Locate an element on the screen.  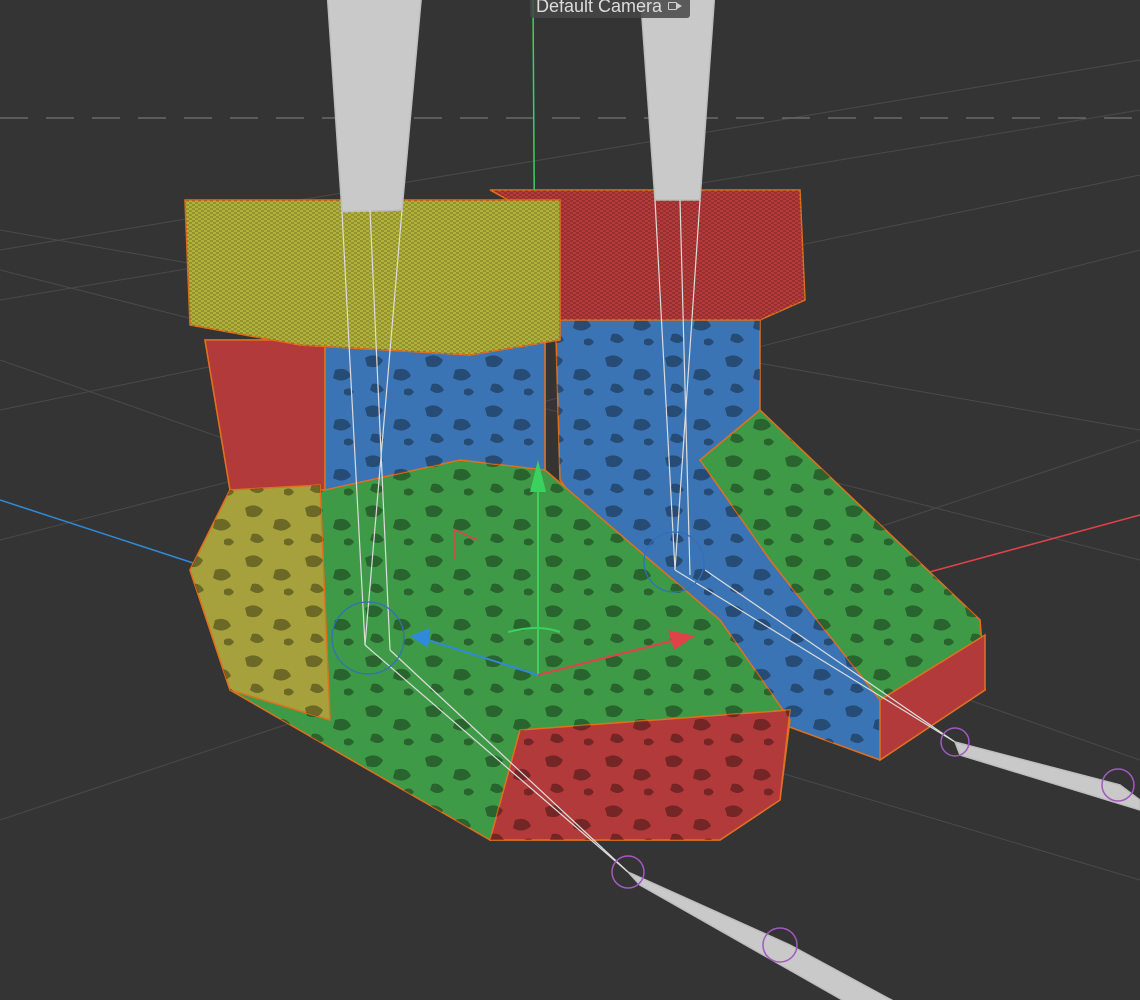
camera-label: Default Camera is located at coordinates (610, 9).